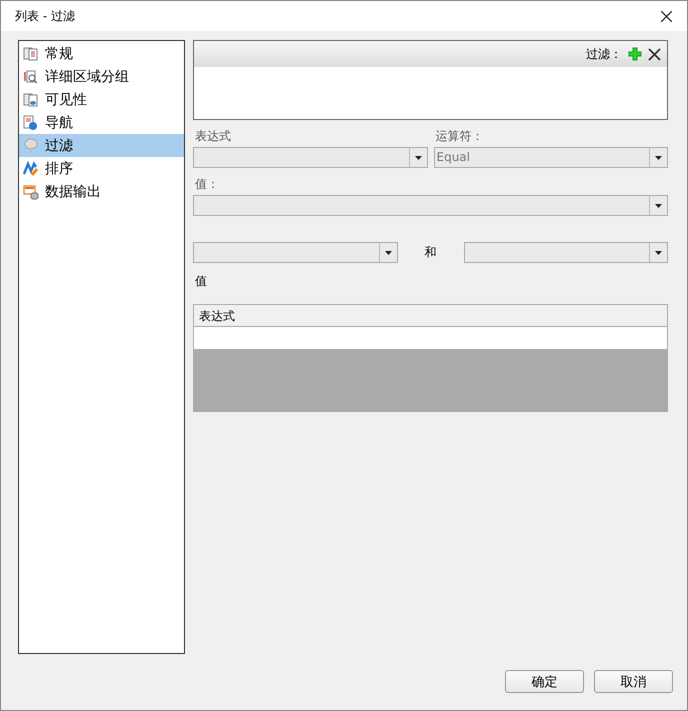  I want to click on sidebar-item: 过滤, so click(101, 145).